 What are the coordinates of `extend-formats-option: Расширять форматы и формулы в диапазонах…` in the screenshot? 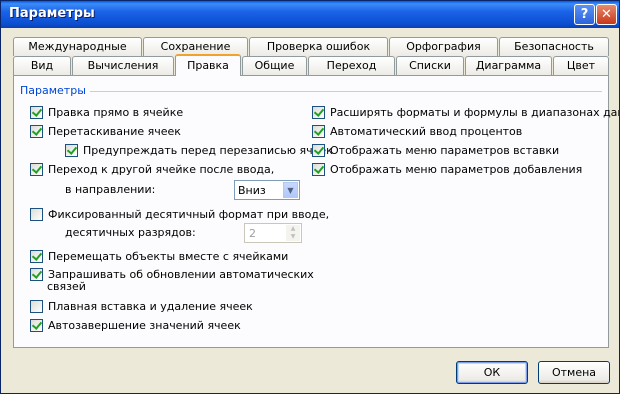 It's located at (466, 112).